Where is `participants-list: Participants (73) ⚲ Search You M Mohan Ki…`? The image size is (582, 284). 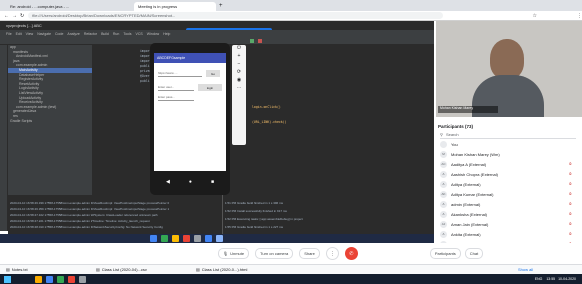 participants-list: Participants (73) ⚲ Search You M Mohan Ki… is located at coordinates (508, 184).